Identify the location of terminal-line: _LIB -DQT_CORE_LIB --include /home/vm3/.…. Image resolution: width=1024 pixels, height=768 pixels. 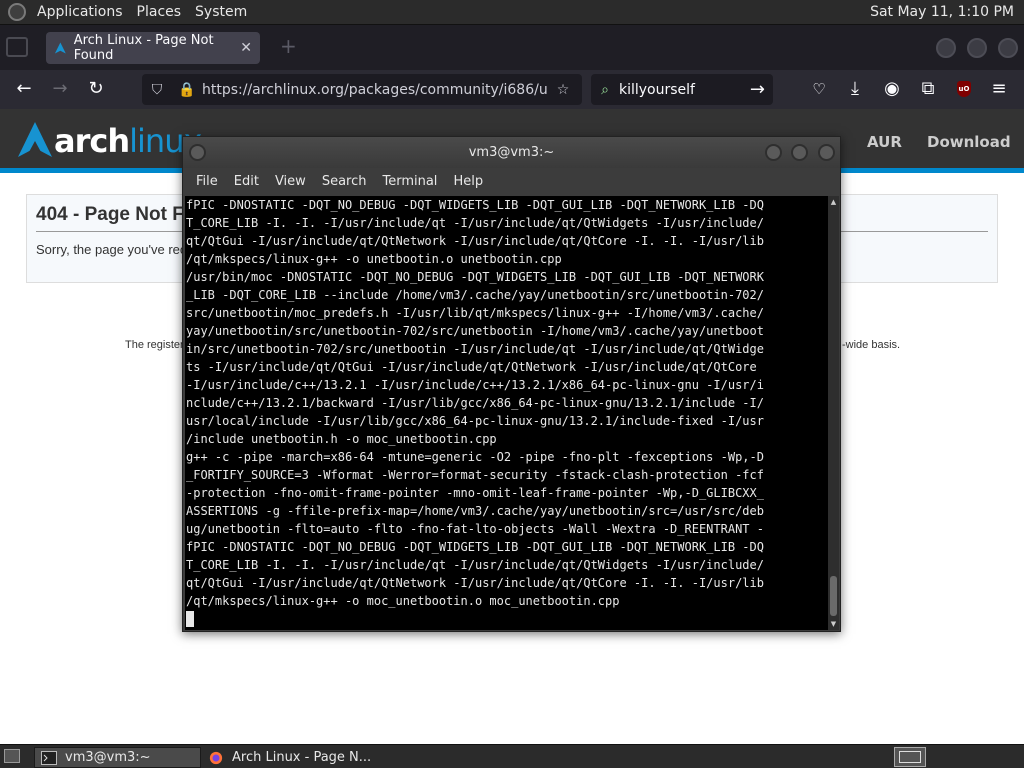
(475, 295).